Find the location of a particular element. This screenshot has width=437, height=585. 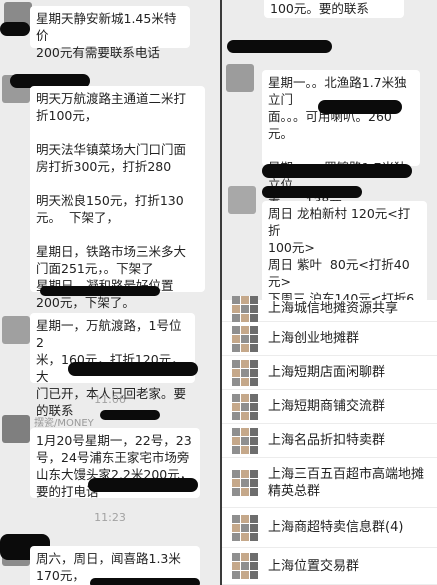

message-bubble: 星期天静安新城1.45米特价 200元有需要联系电话 is located at coordinates (110, 33).